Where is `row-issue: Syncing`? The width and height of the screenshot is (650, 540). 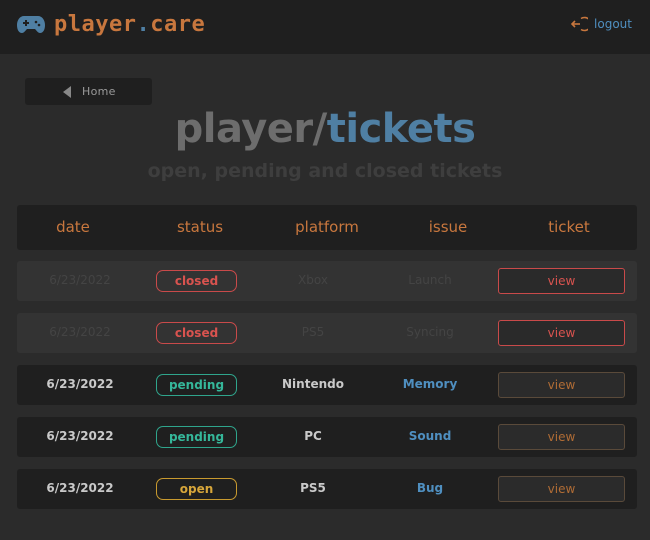 row-issue: Syncing is located at coordinates (430, 332).